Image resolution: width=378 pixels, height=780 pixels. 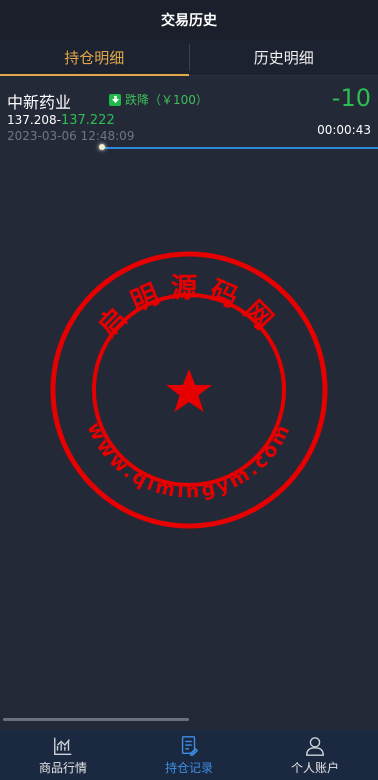 I want to click on nav-account: 个人账户, so click(x=315, y=755).